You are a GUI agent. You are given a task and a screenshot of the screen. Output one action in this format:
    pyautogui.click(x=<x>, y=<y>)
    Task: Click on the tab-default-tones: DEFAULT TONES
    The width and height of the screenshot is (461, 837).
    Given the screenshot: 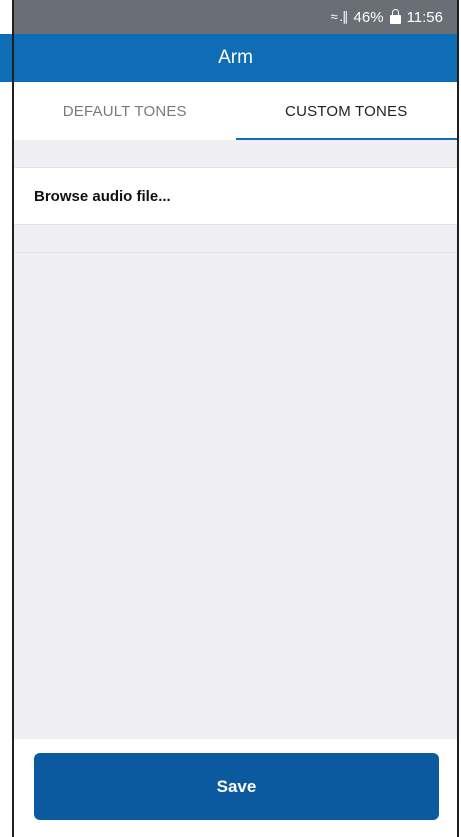 What is the action you would take?
    pyautogui.click(x=125, y=111)
    